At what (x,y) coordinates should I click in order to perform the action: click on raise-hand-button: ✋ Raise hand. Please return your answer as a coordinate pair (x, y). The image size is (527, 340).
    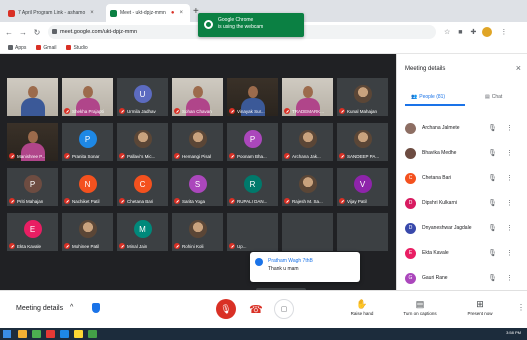
    Looking at the image, I should click on (362, 307).